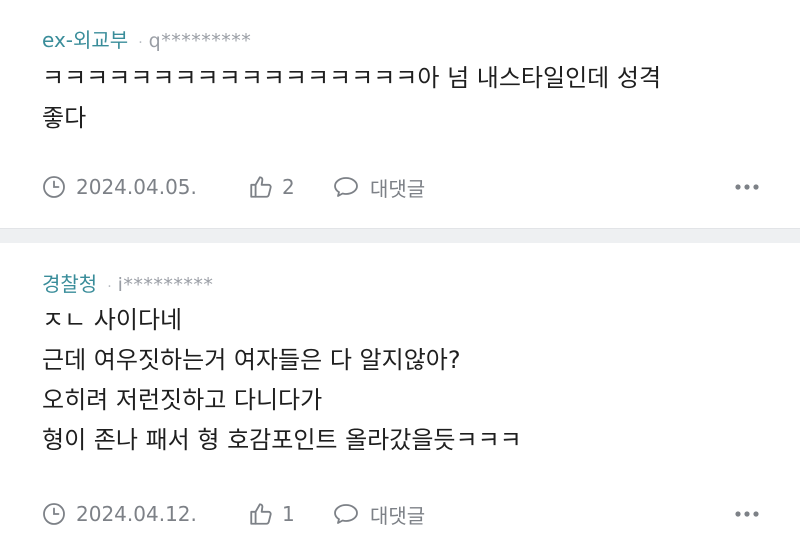  I want to click on author-nickname: 경찰청, so click(69, 282).